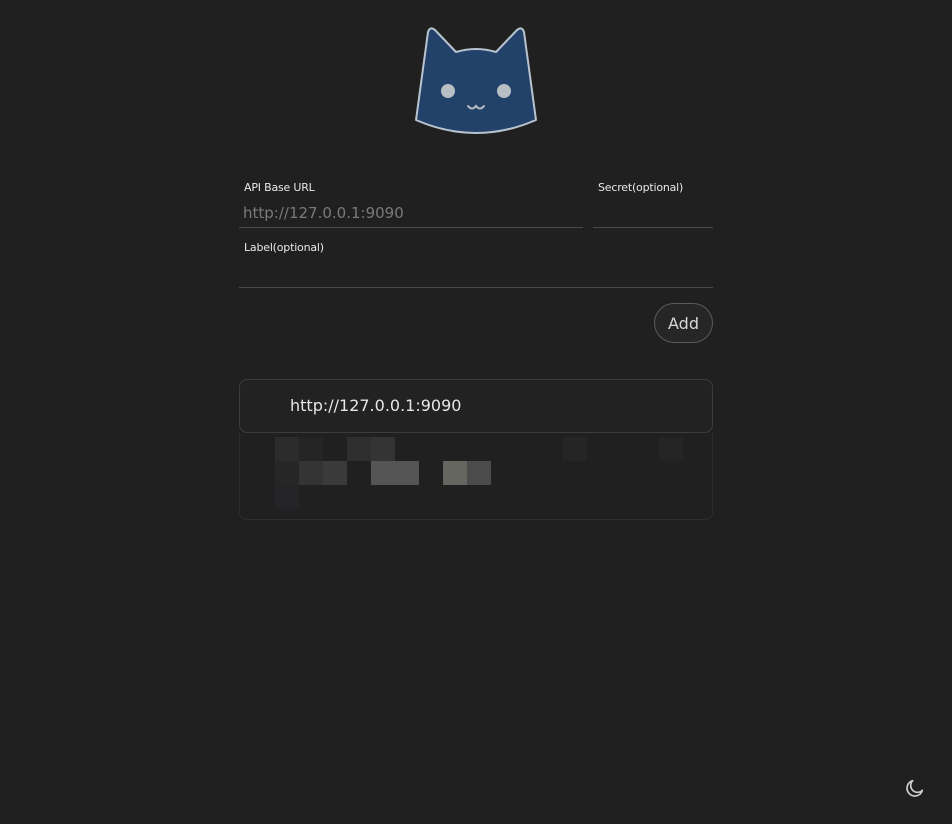  What do you see at coordinates (476, 80) in the screenshot?
I see `cat-logo-icon` at bounding box center [476, 80].